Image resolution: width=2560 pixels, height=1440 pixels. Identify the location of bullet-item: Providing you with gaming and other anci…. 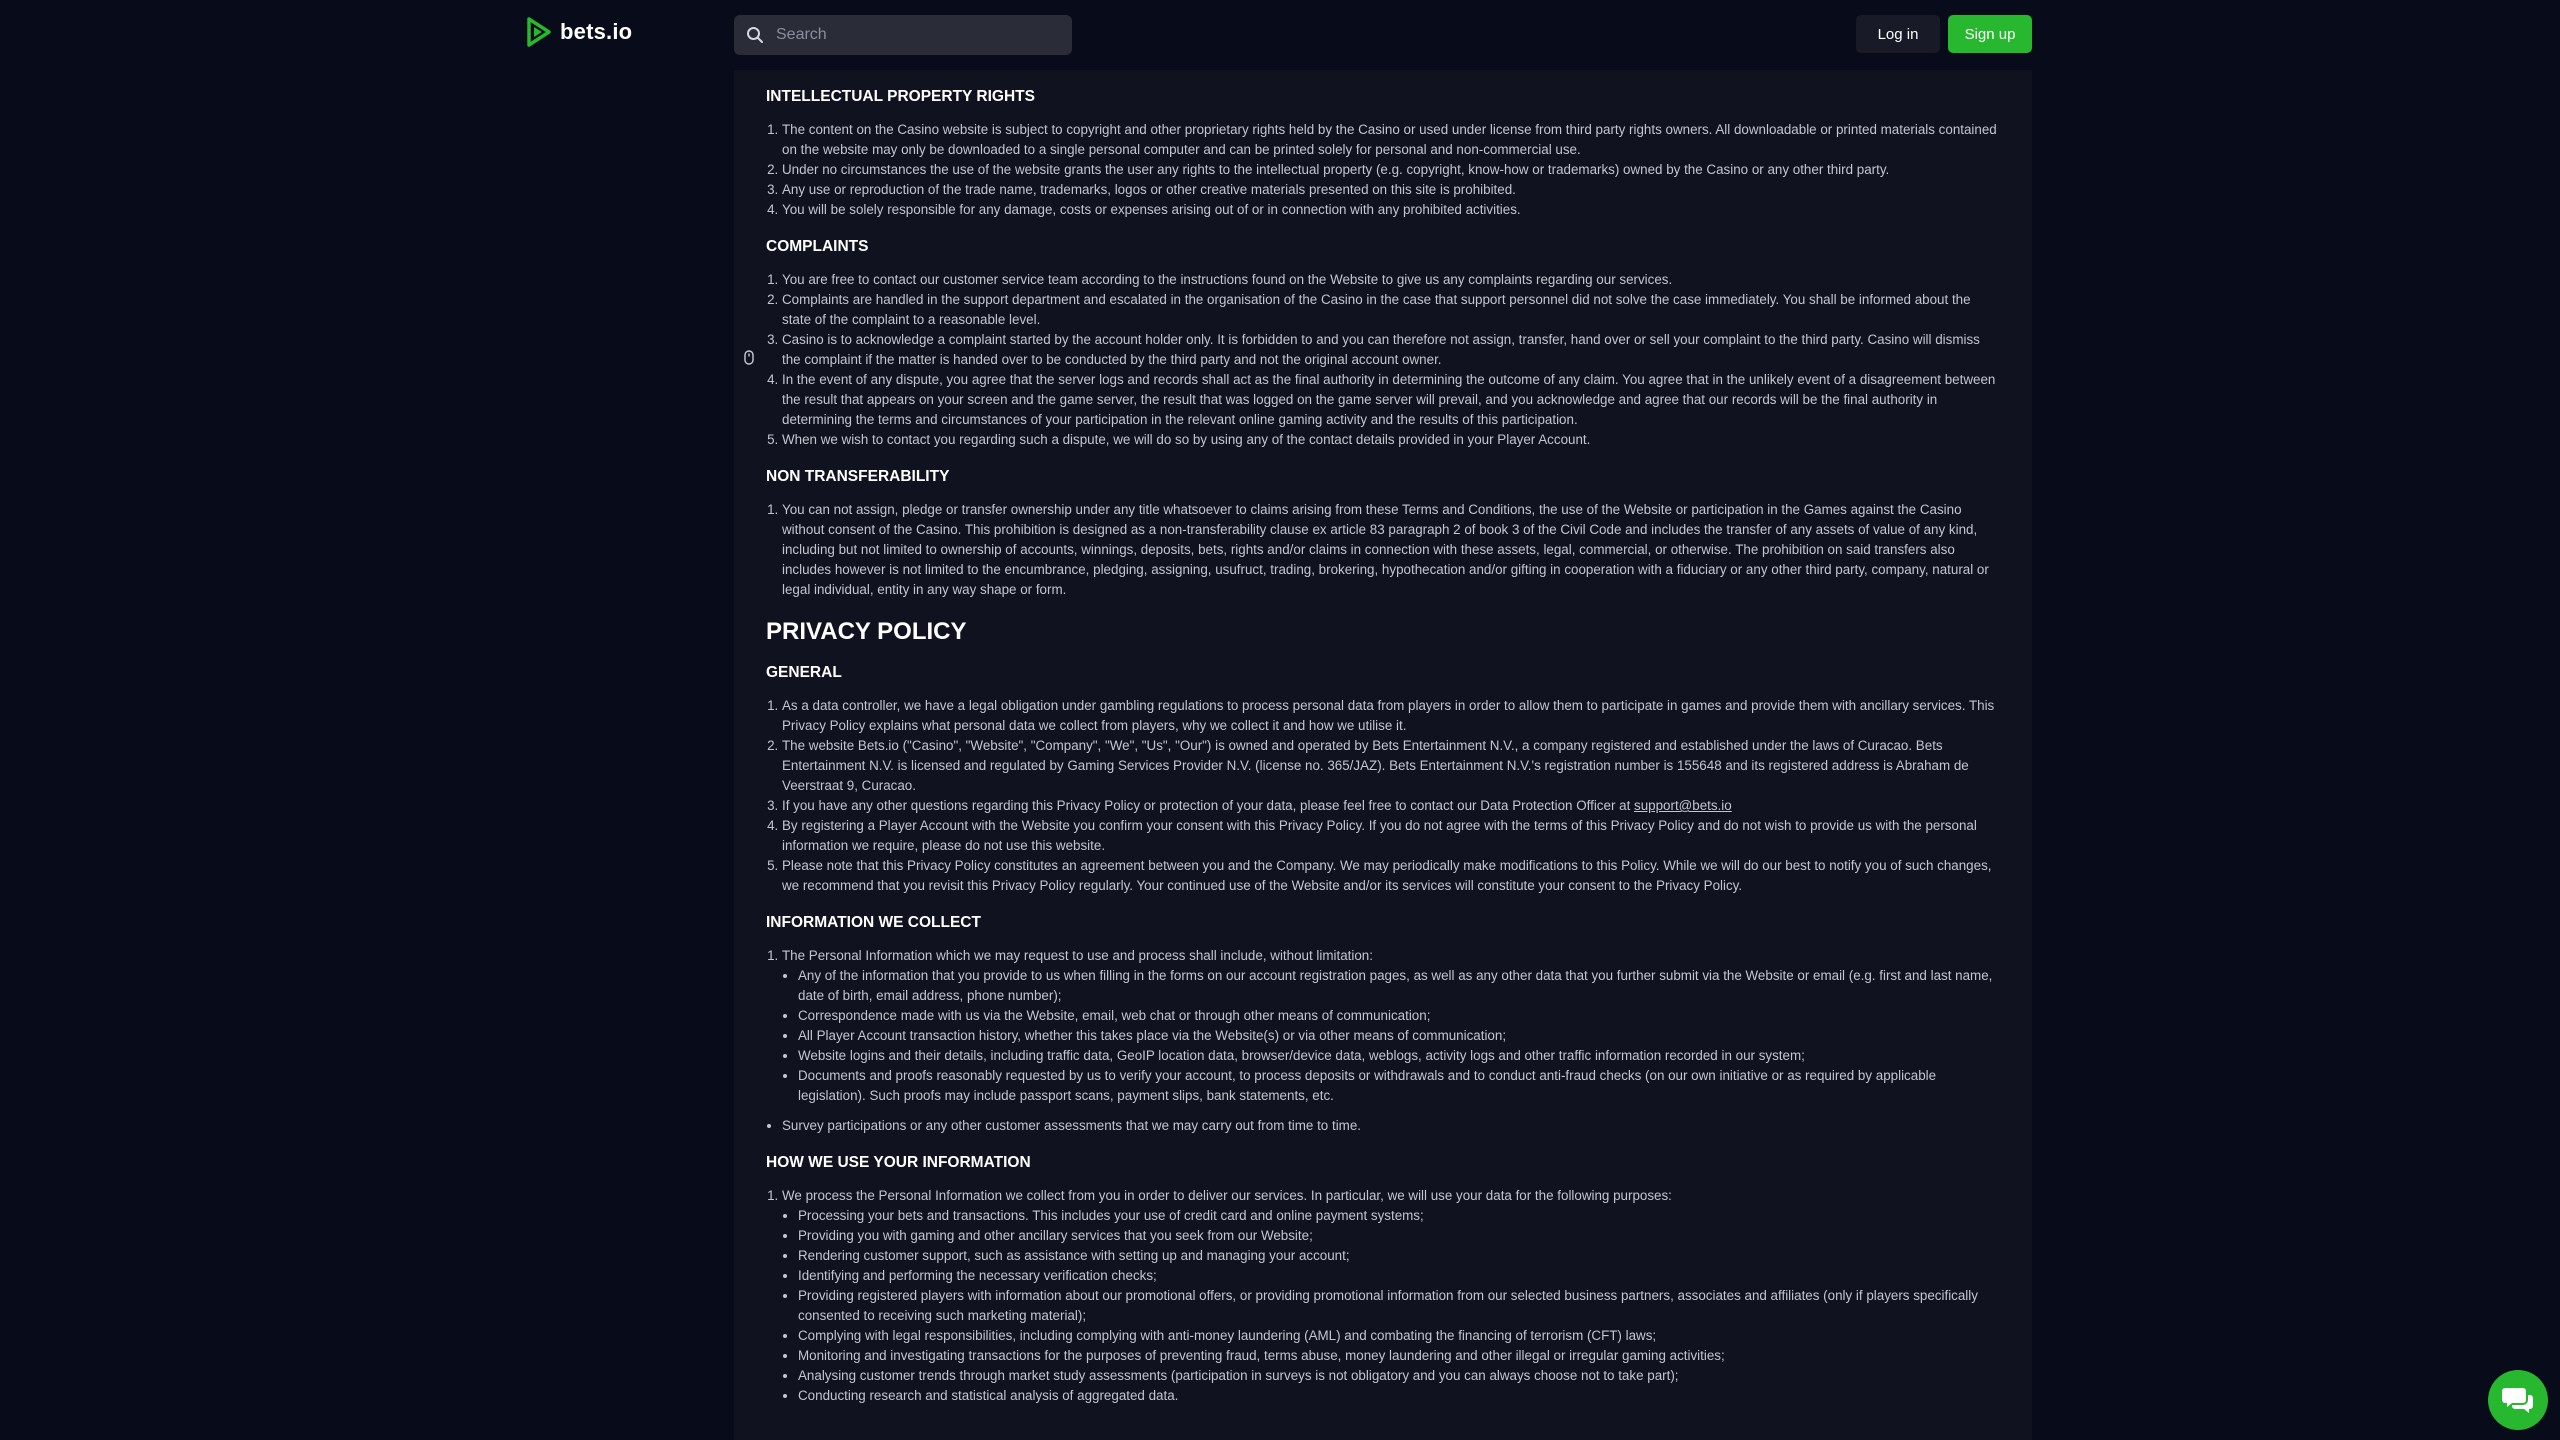
(1399, 1236).